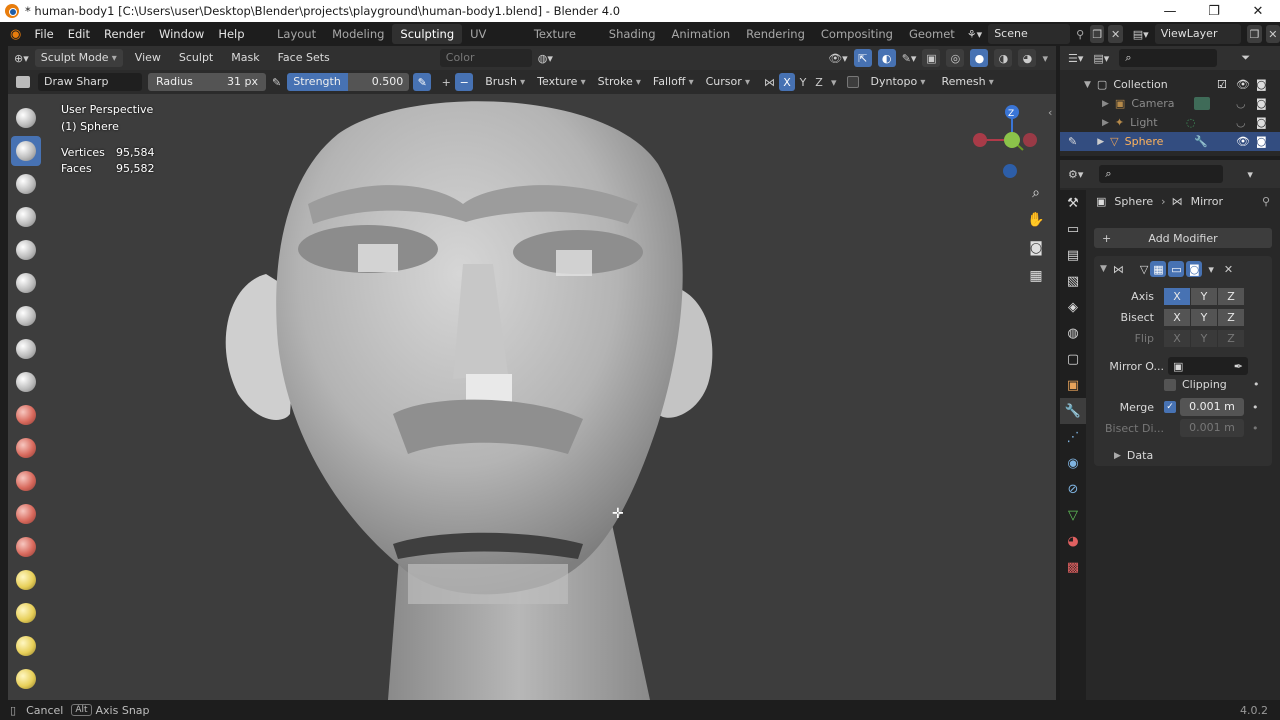 The height and width of the screenshot is (720, 1280). Describe the element at coordinates (967, 82) in the screenshot. I see `remesh-dropdown: Remesh` at that location.